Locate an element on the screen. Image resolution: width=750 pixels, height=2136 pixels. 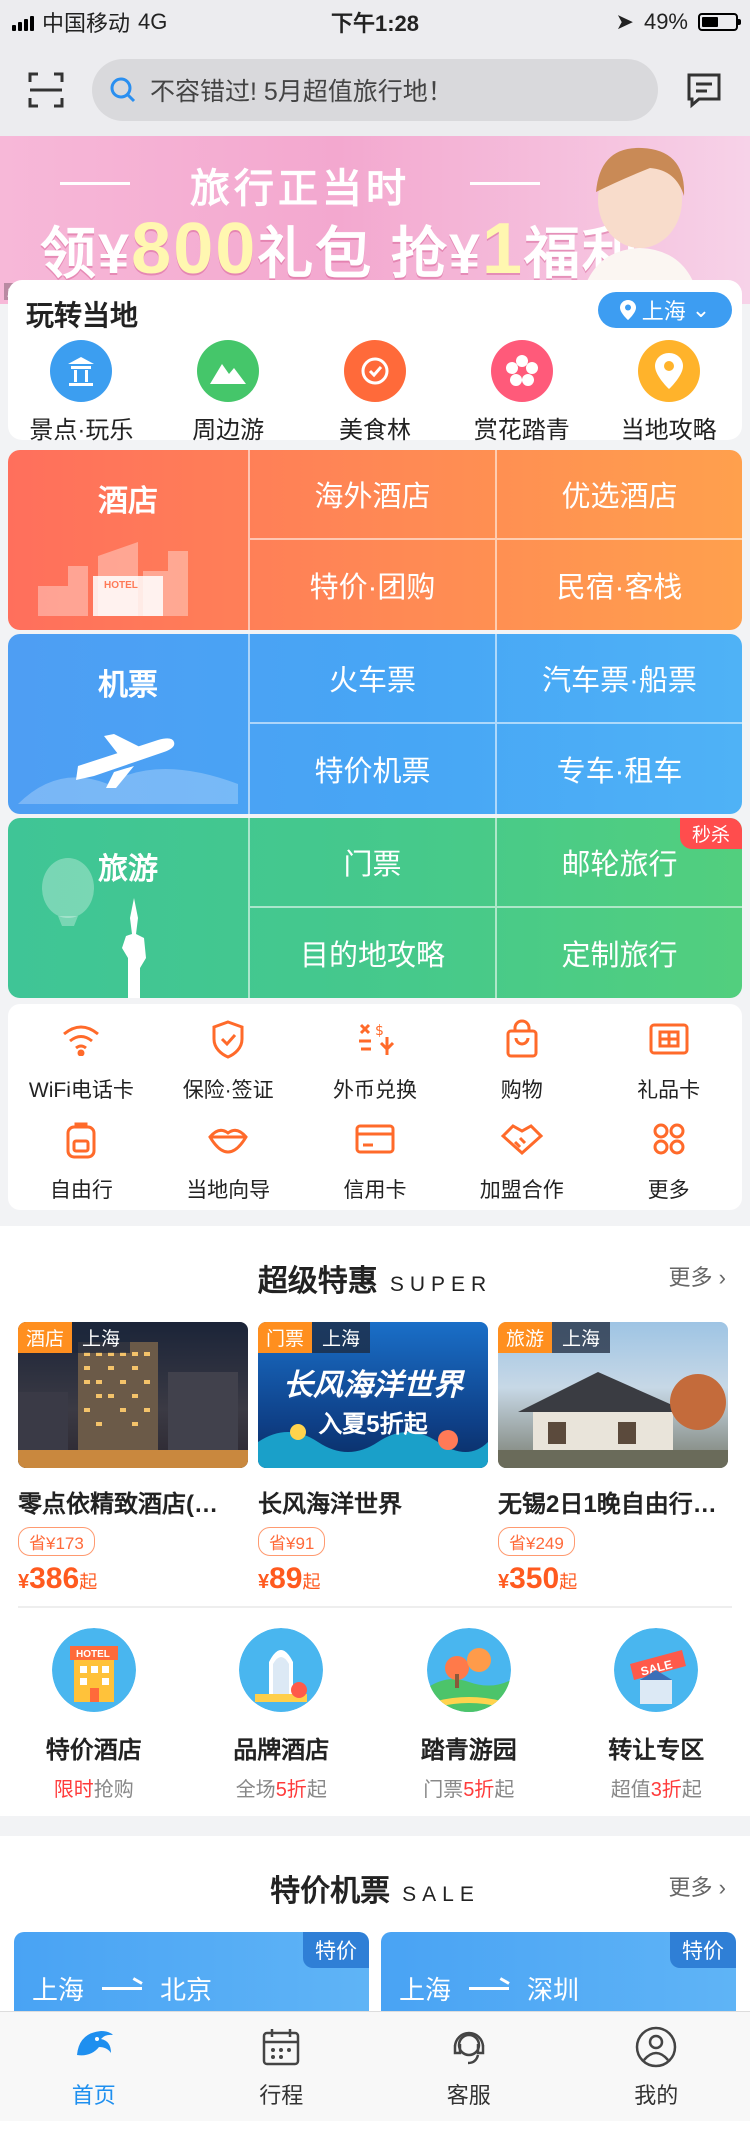
deal-image: 旅游上海 is located at coordinates (613, 1395).